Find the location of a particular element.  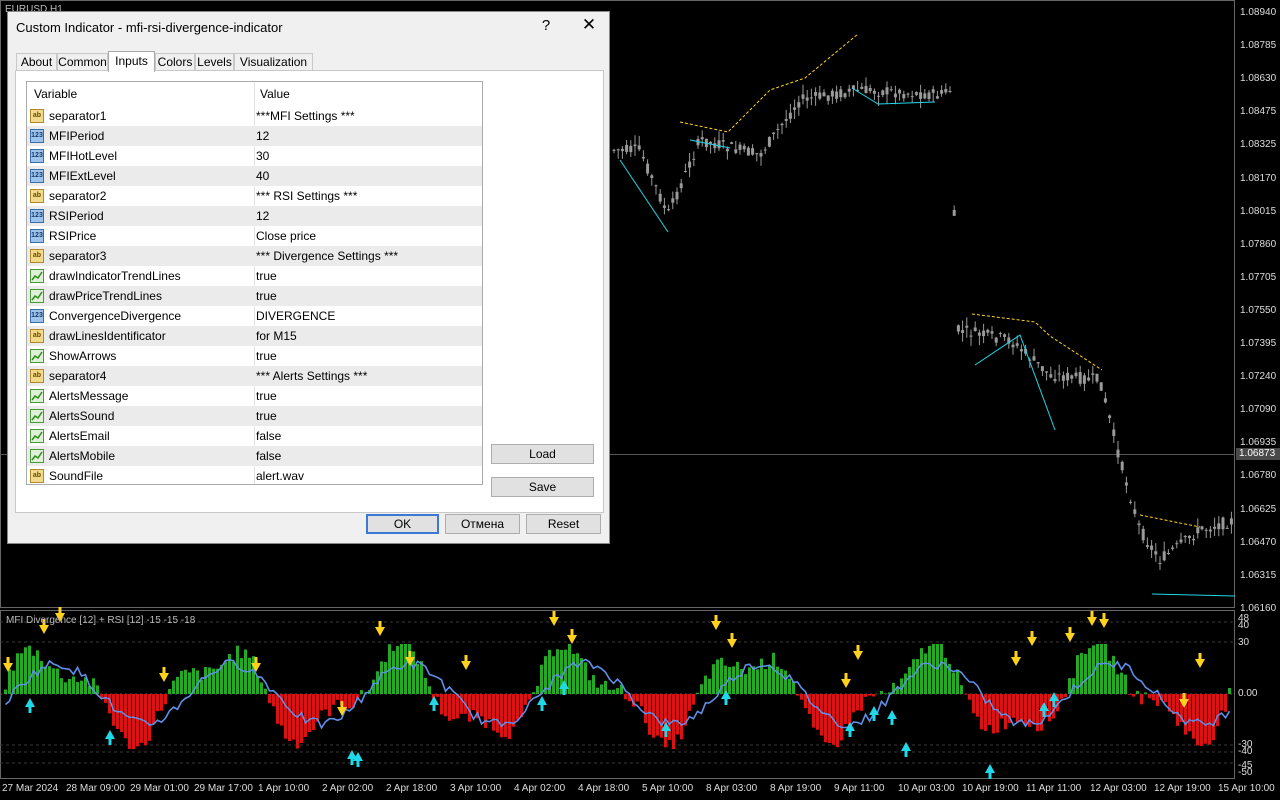

param-row: AlertsMessage true is located at coordinates (254, 396).